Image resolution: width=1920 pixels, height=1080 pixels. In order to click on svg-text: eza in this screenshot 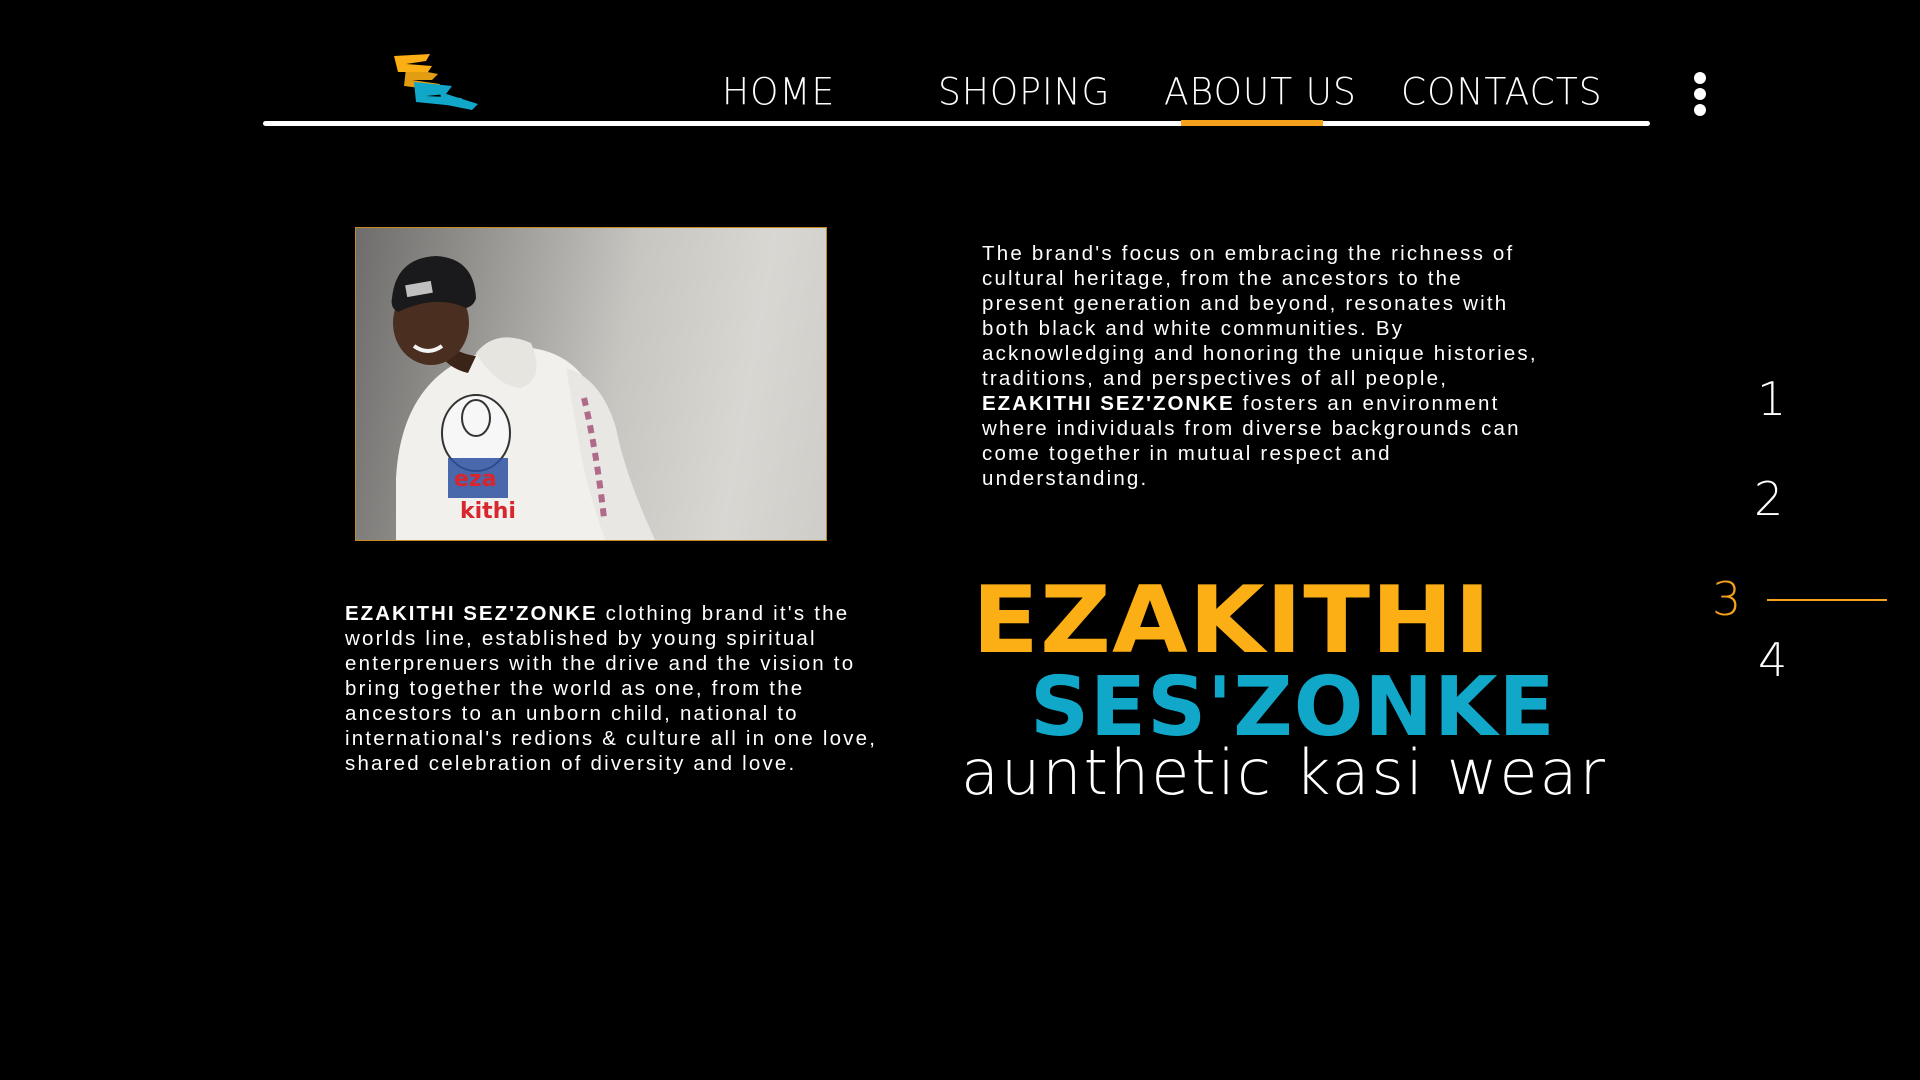, I will do `click(475, 479)`.